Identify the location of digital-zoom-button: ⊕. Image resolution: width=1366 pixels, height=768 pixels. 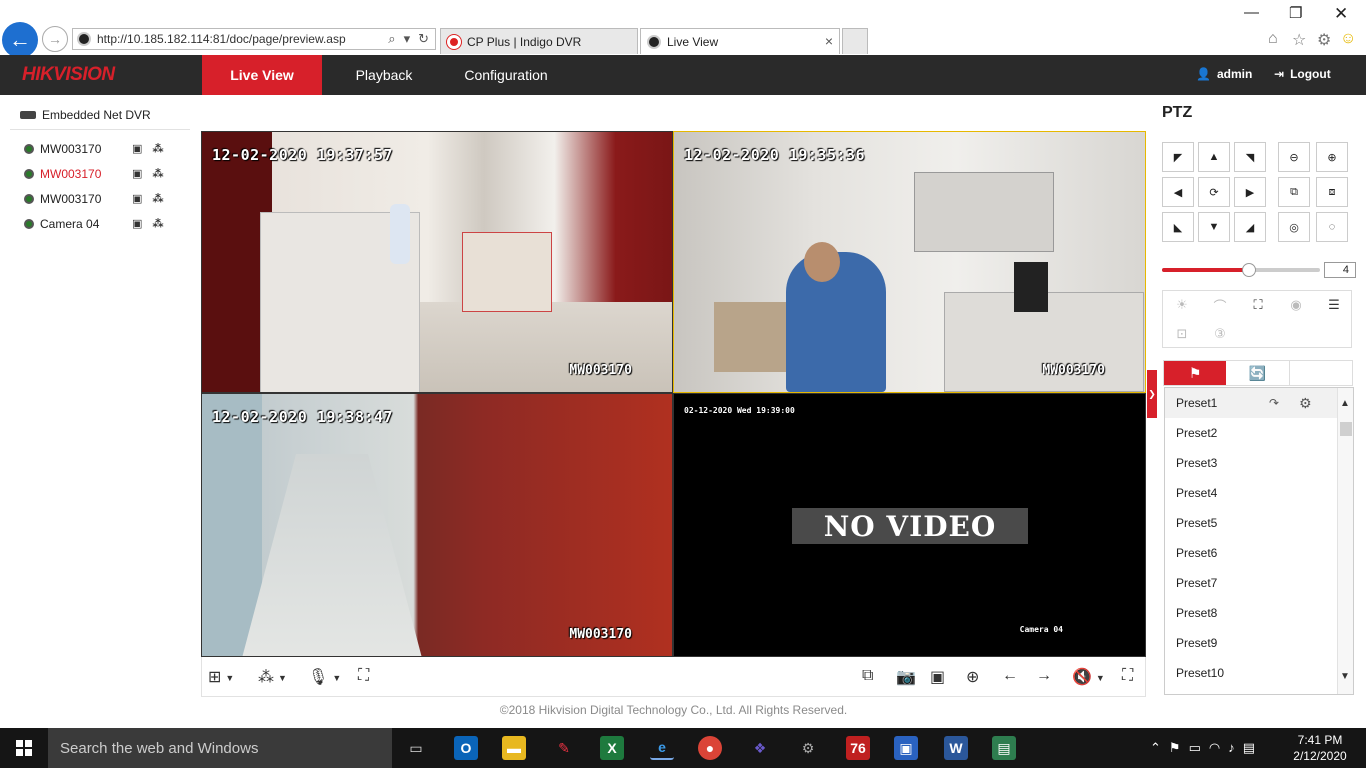
(972, 677).